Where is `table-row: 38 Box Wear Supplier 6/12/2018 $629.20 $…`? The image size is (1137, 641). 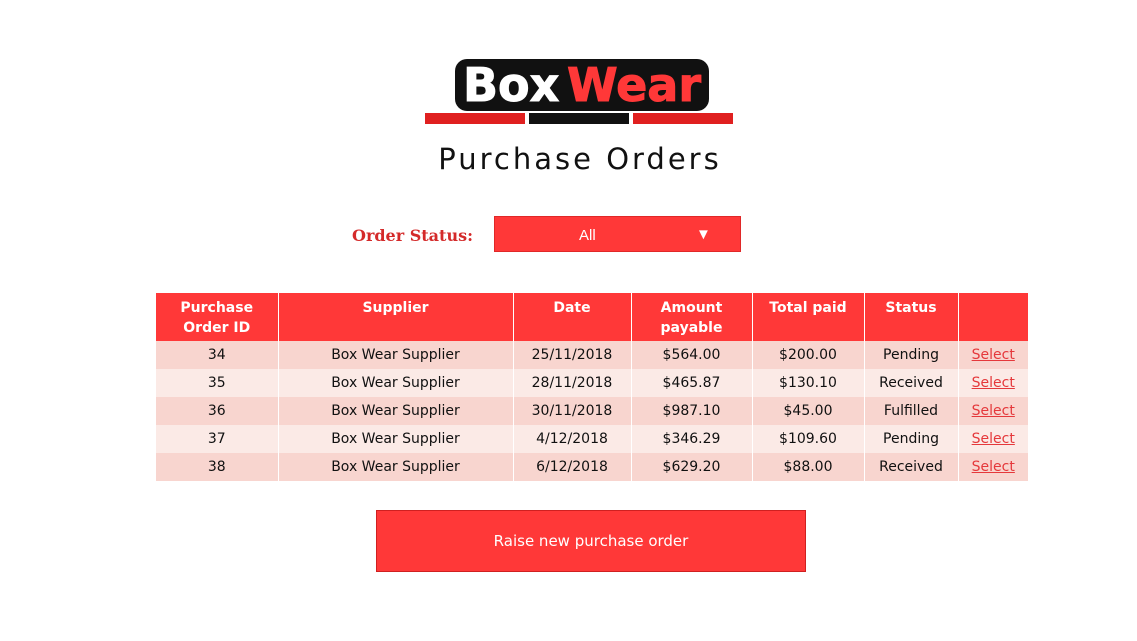 table-row: 38 Box Wear Supplier 6/12/2018 $629.20 $… is located at coordinates (592, 467).